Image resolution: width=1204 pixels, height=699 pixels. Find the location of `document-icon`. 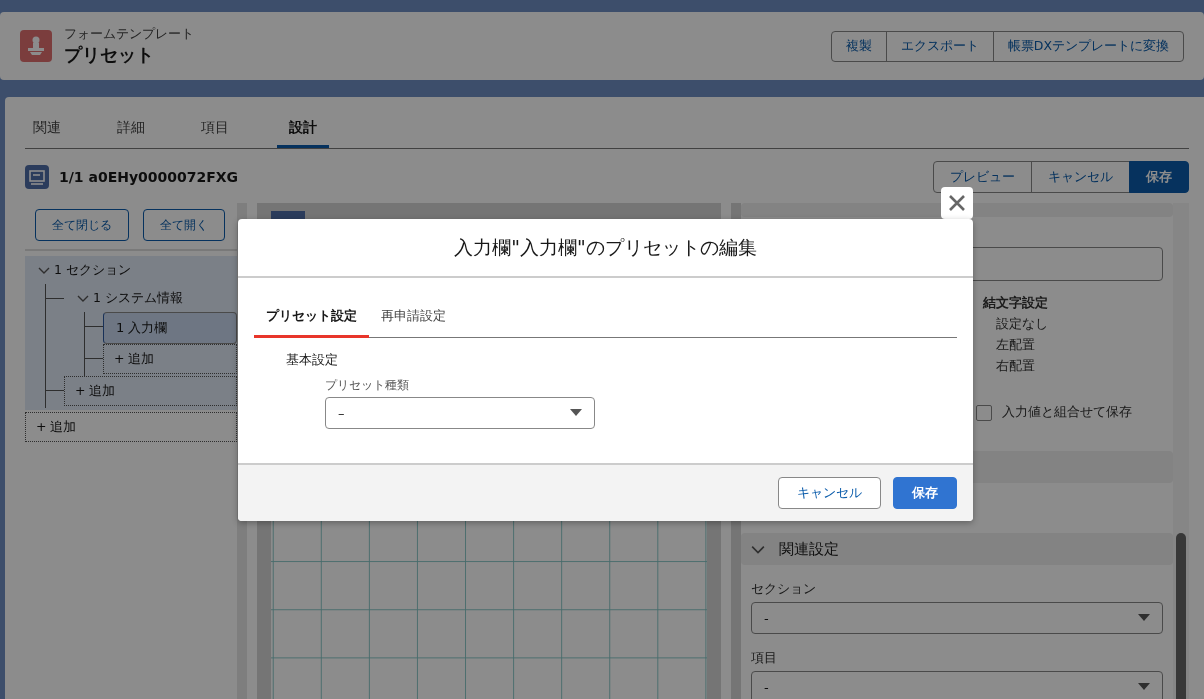

document-icon is located at coordinates (37, 177).